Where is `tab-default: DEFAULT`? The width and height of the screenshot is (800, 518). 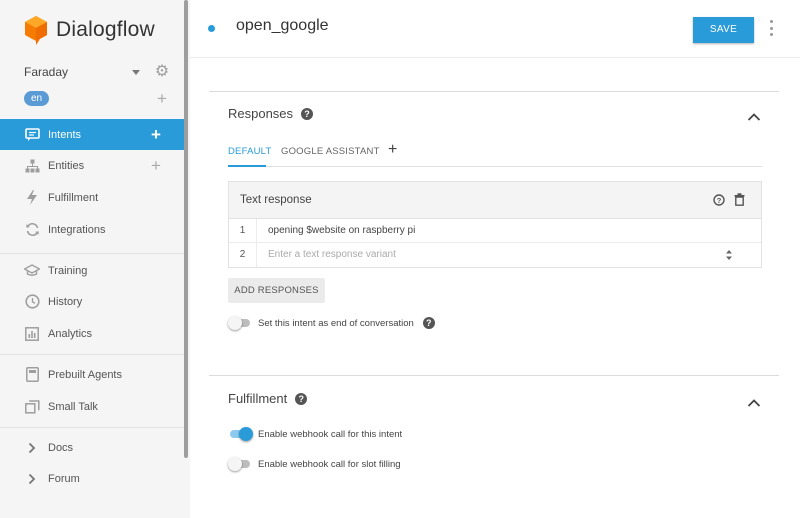 tab-default: DEFAULT is located at coordinates (249, 151).